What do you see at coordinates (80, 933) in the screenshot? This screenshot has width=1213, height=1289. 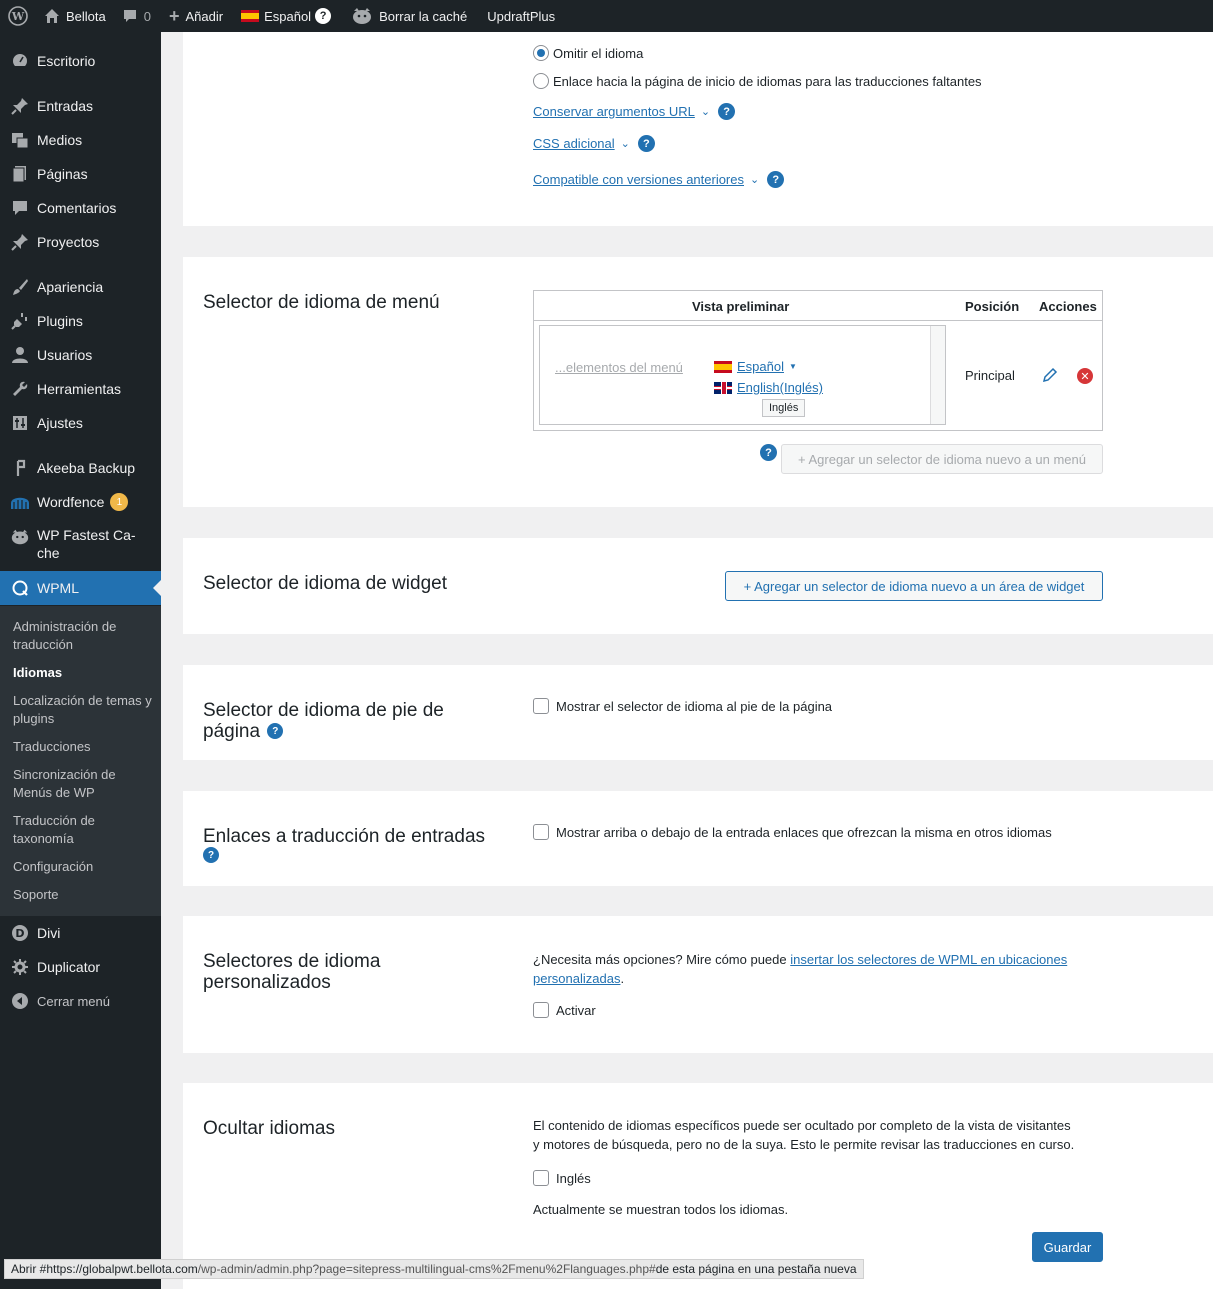 I see `menu-divi: D Divi` at bounding box center [80, 933].